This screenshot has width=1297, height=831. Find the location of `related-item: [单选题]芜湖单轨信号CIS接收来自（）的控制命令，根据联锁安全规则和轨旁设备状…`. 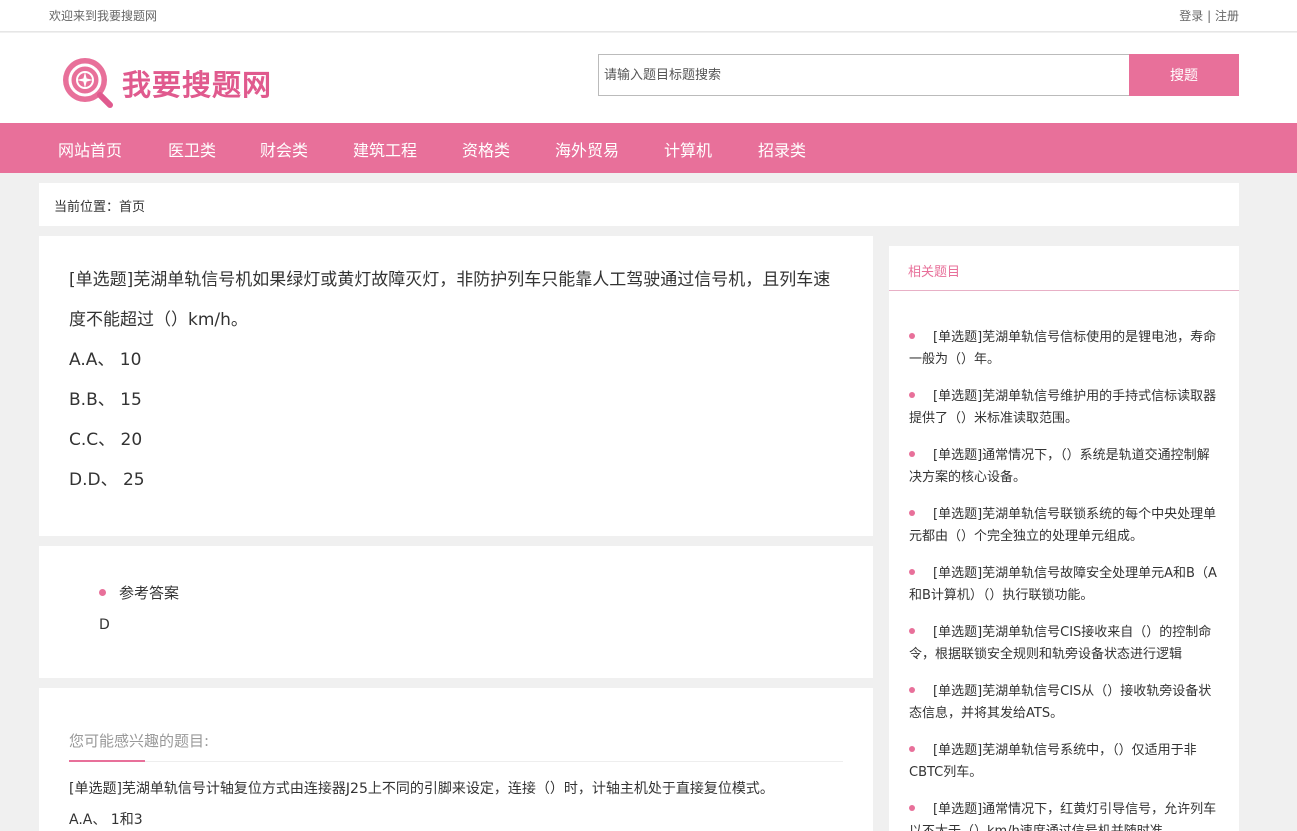

related-item: [单选题]芜湖单轨信号CIS接收来自（）的控制命令，根据联锁安全规则和轨旁设备状… is located at coordinates (1064, 644).